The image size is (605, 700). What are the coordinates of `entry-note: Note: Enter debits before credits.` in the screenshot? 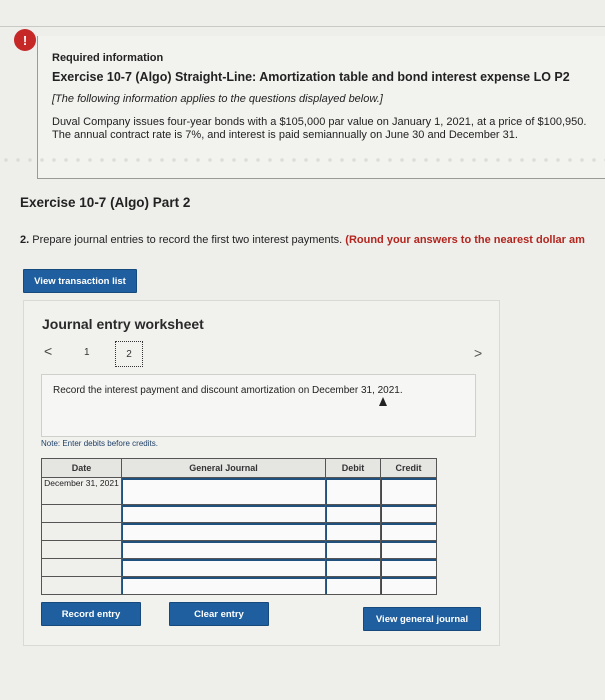 It's located at (99, 443).